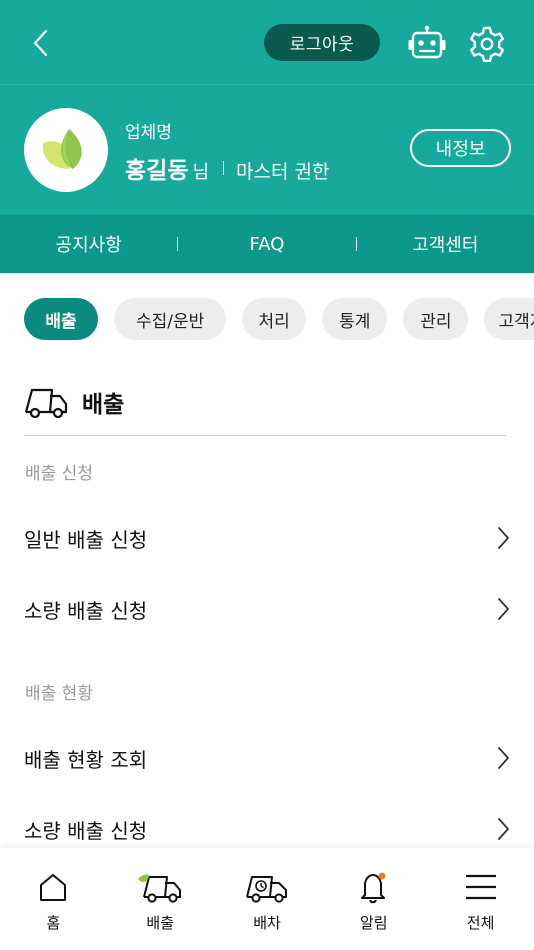  I want to click on tab-dispatch: 배차, so click(267, 899).